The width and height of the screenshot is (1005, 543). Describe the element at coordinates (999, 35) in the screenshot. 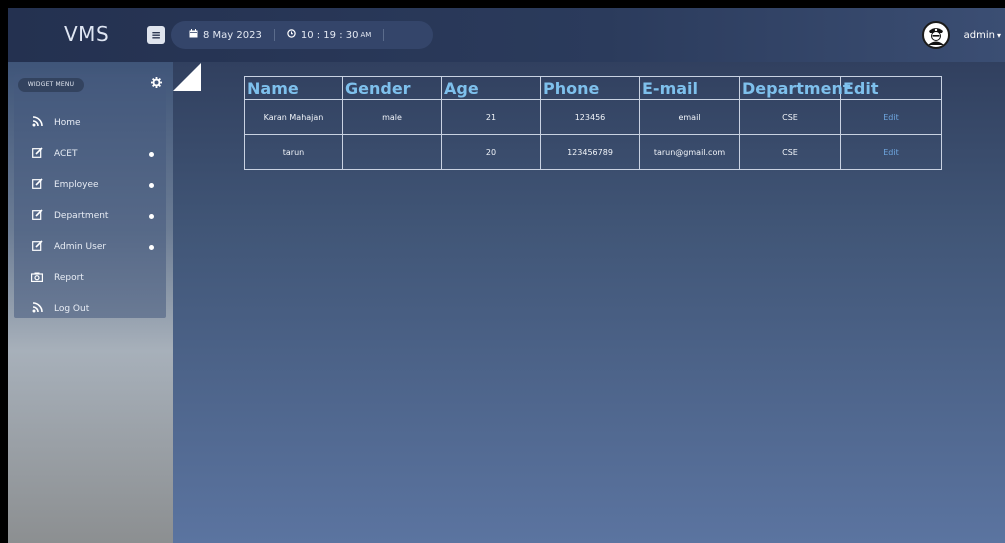

I see `chevron-down-icon: ▾` at that location.